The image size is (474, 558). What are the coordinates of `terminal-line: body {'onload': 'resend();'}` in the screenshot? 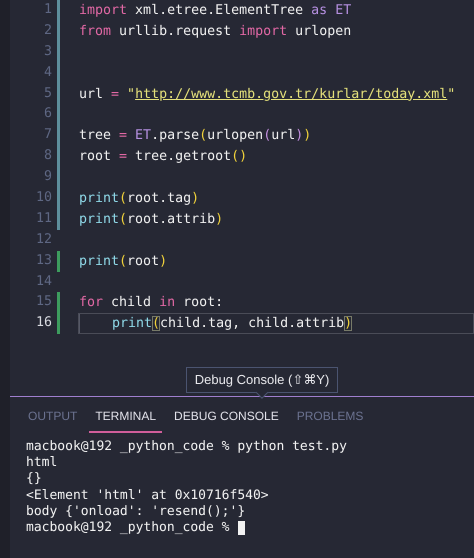 It's located at (136, 512).